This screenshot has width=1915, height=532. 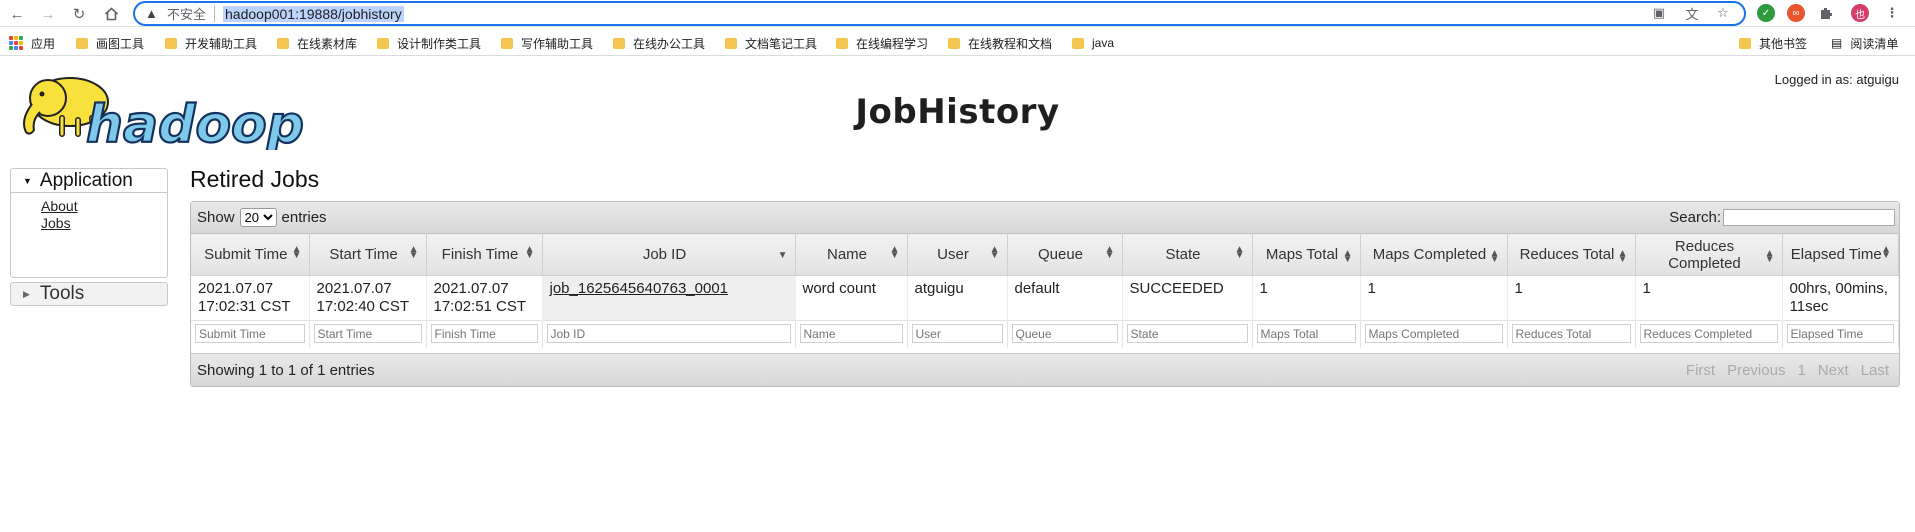 I want to click on col-job-id: Job ID ▼, so click(x=669, y=254).